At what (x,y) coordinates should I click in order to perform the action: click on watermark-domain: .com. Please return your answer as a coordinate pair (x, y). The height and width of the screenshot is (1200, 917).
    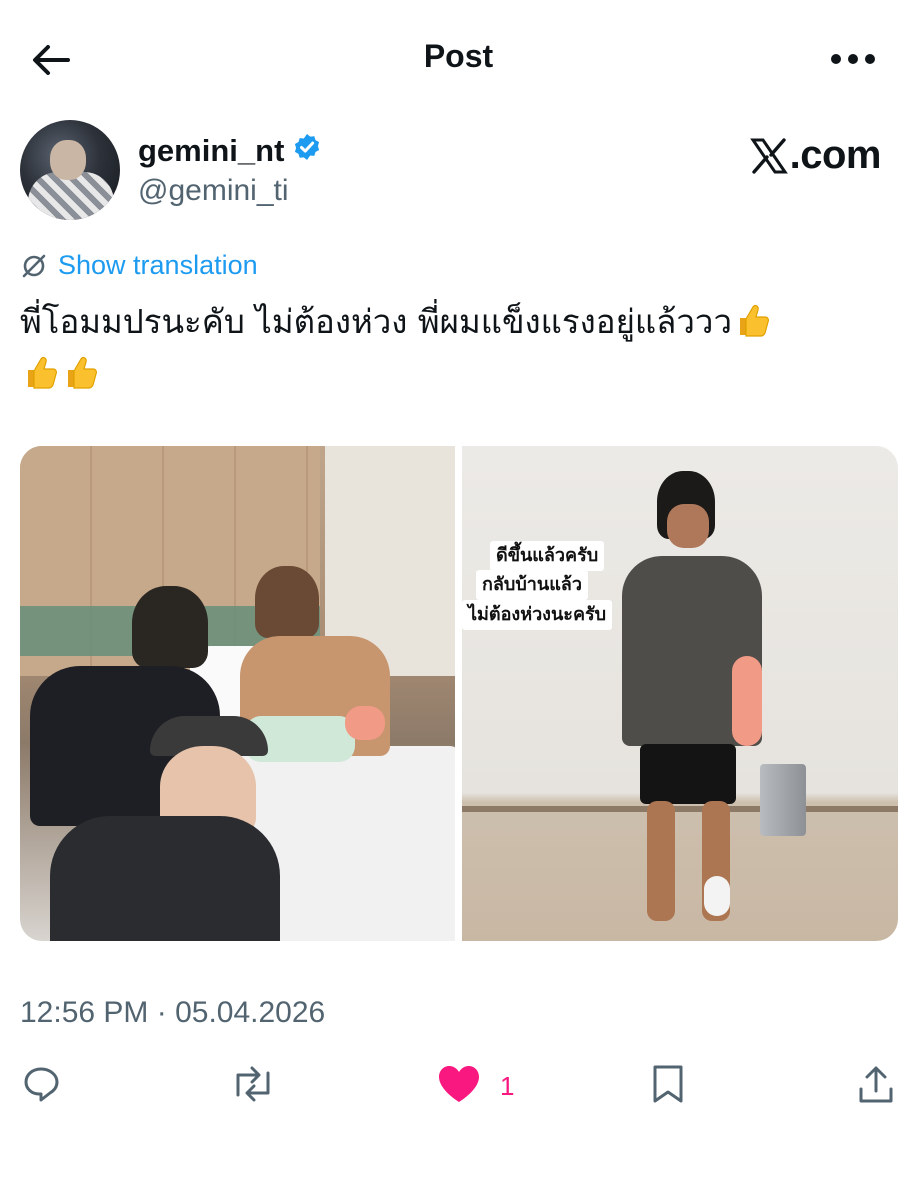
    Looking at the image, I should click on (835, 155).